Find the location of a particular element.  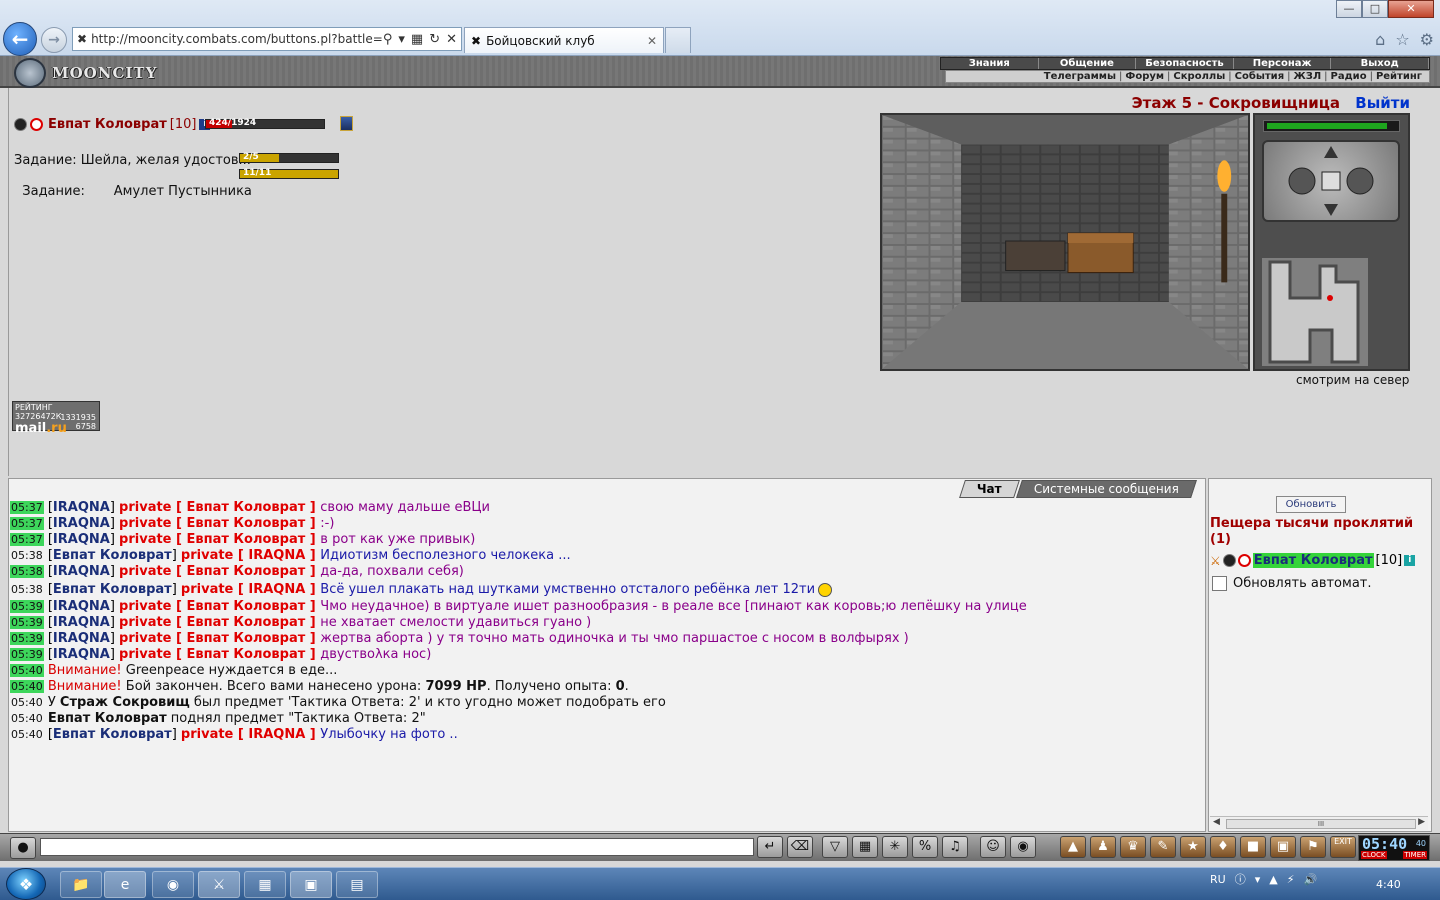

menu-item-knowledge: Знания is located at coordinates (990, 63).